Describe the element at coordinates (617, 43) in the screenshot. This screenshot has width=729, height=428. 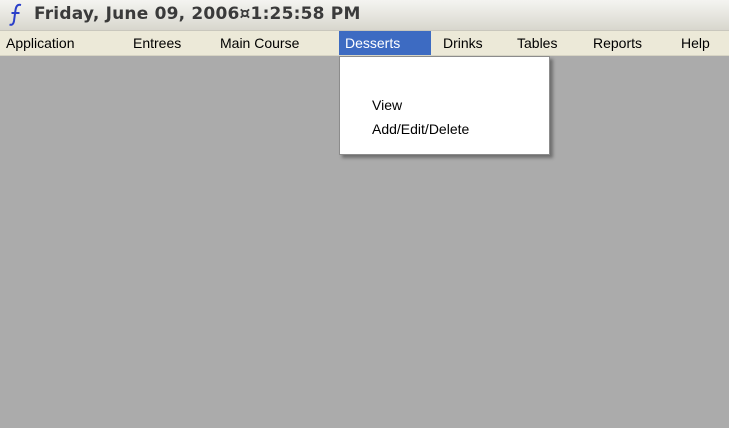
I see `menu-reports: Reports` at that location.